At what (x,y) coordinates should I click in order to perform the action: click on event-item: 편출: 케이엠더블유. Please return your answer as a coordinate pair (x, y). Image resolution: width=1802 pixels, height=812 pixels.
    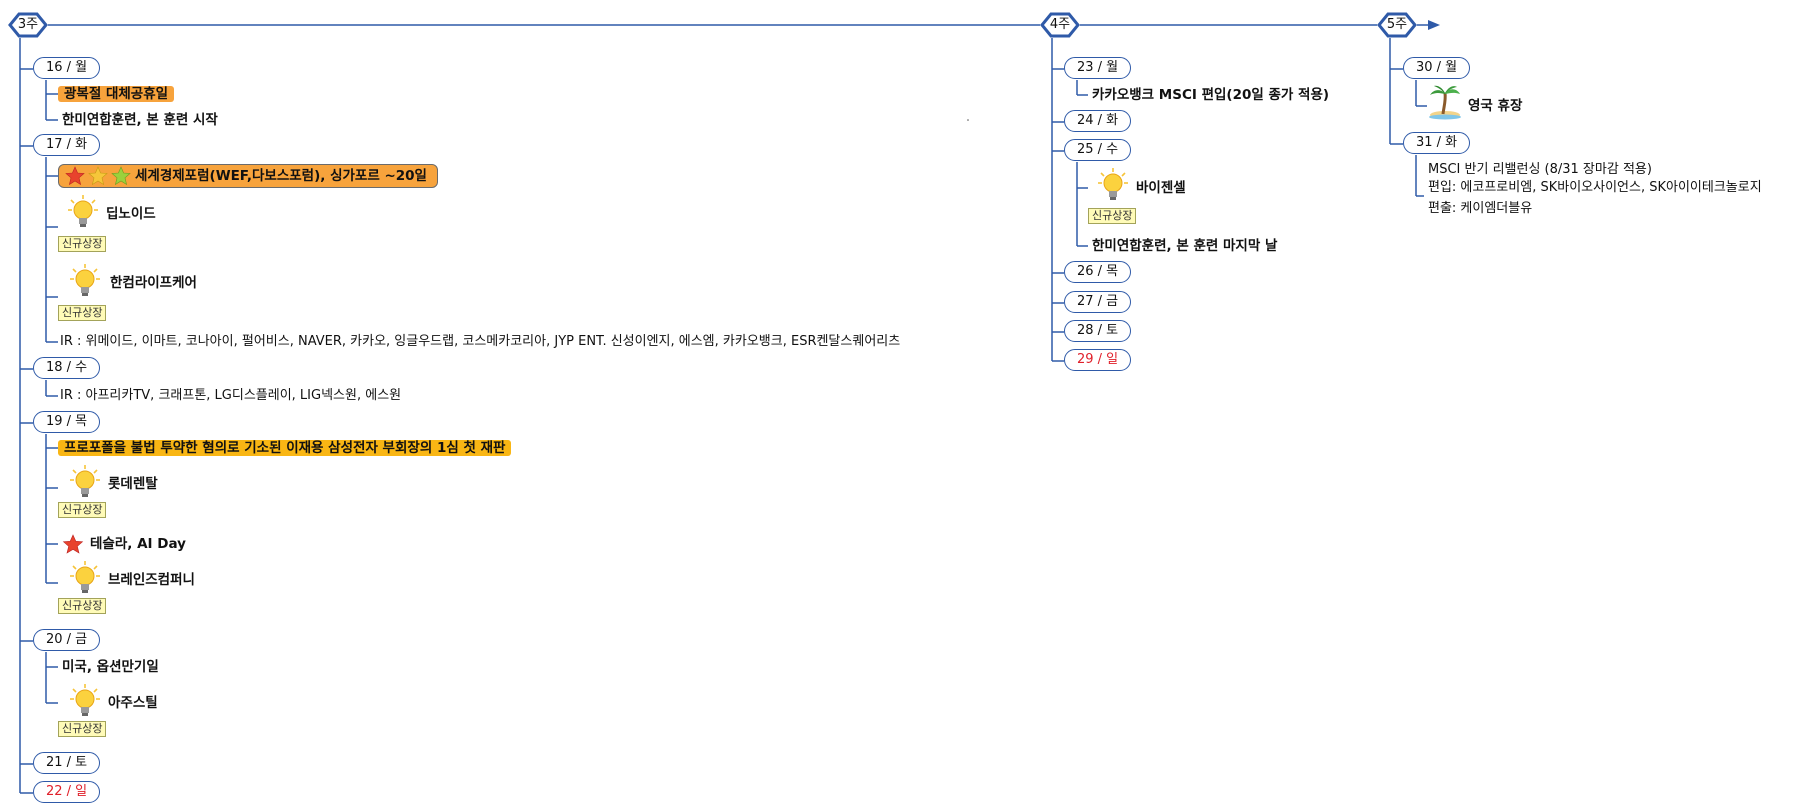
    Looking at the image, I should click on (1480, 208).